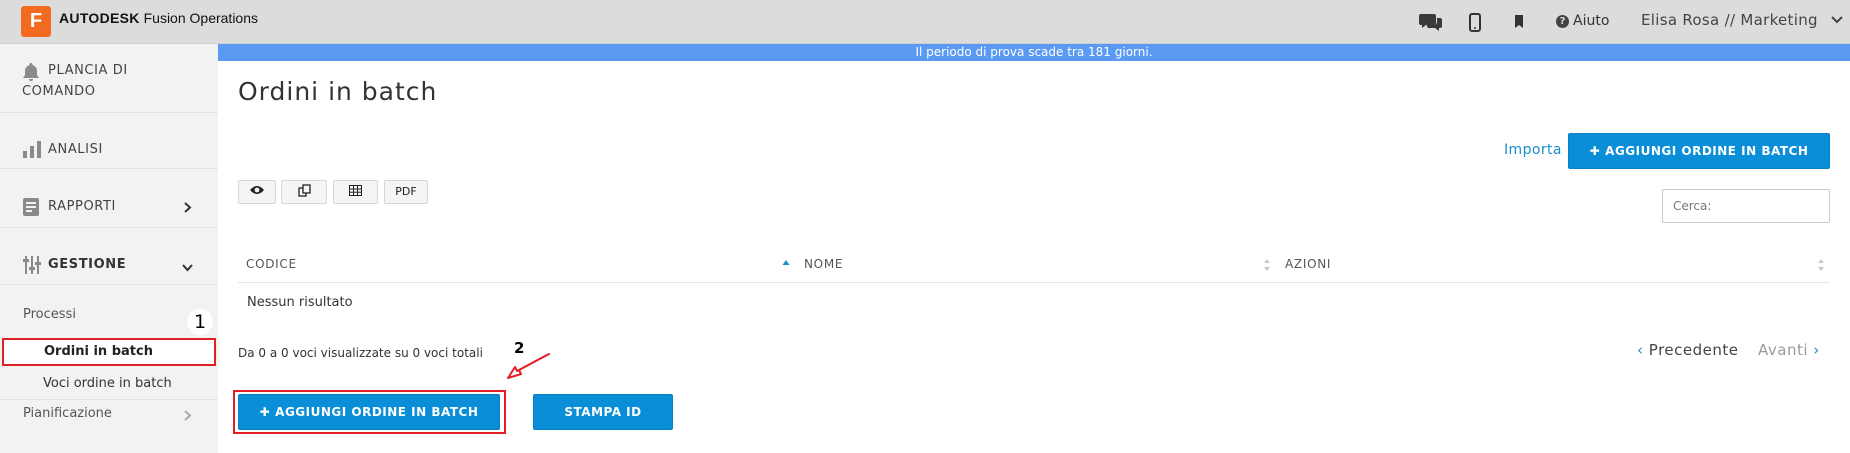 The width and height of the screenshot is (1850, 453). What do you see at coordinates (67, 413) in the screenshot?
I see `sidebar-item-planning-label: Pianificazione` at bounding box center [67, 413].